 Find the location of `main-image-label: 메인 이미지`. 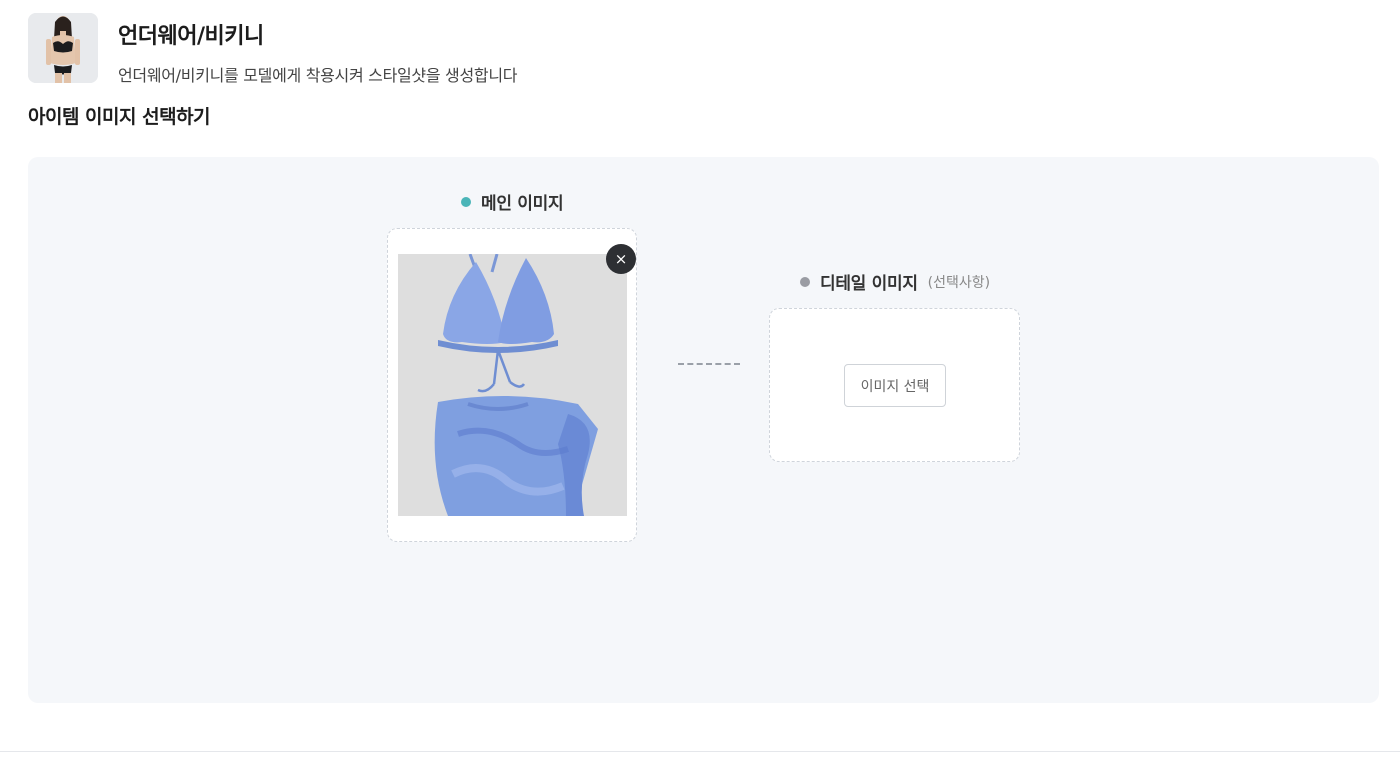

main-image-label: 메인 이미지 is located at coordinates (522, 204).